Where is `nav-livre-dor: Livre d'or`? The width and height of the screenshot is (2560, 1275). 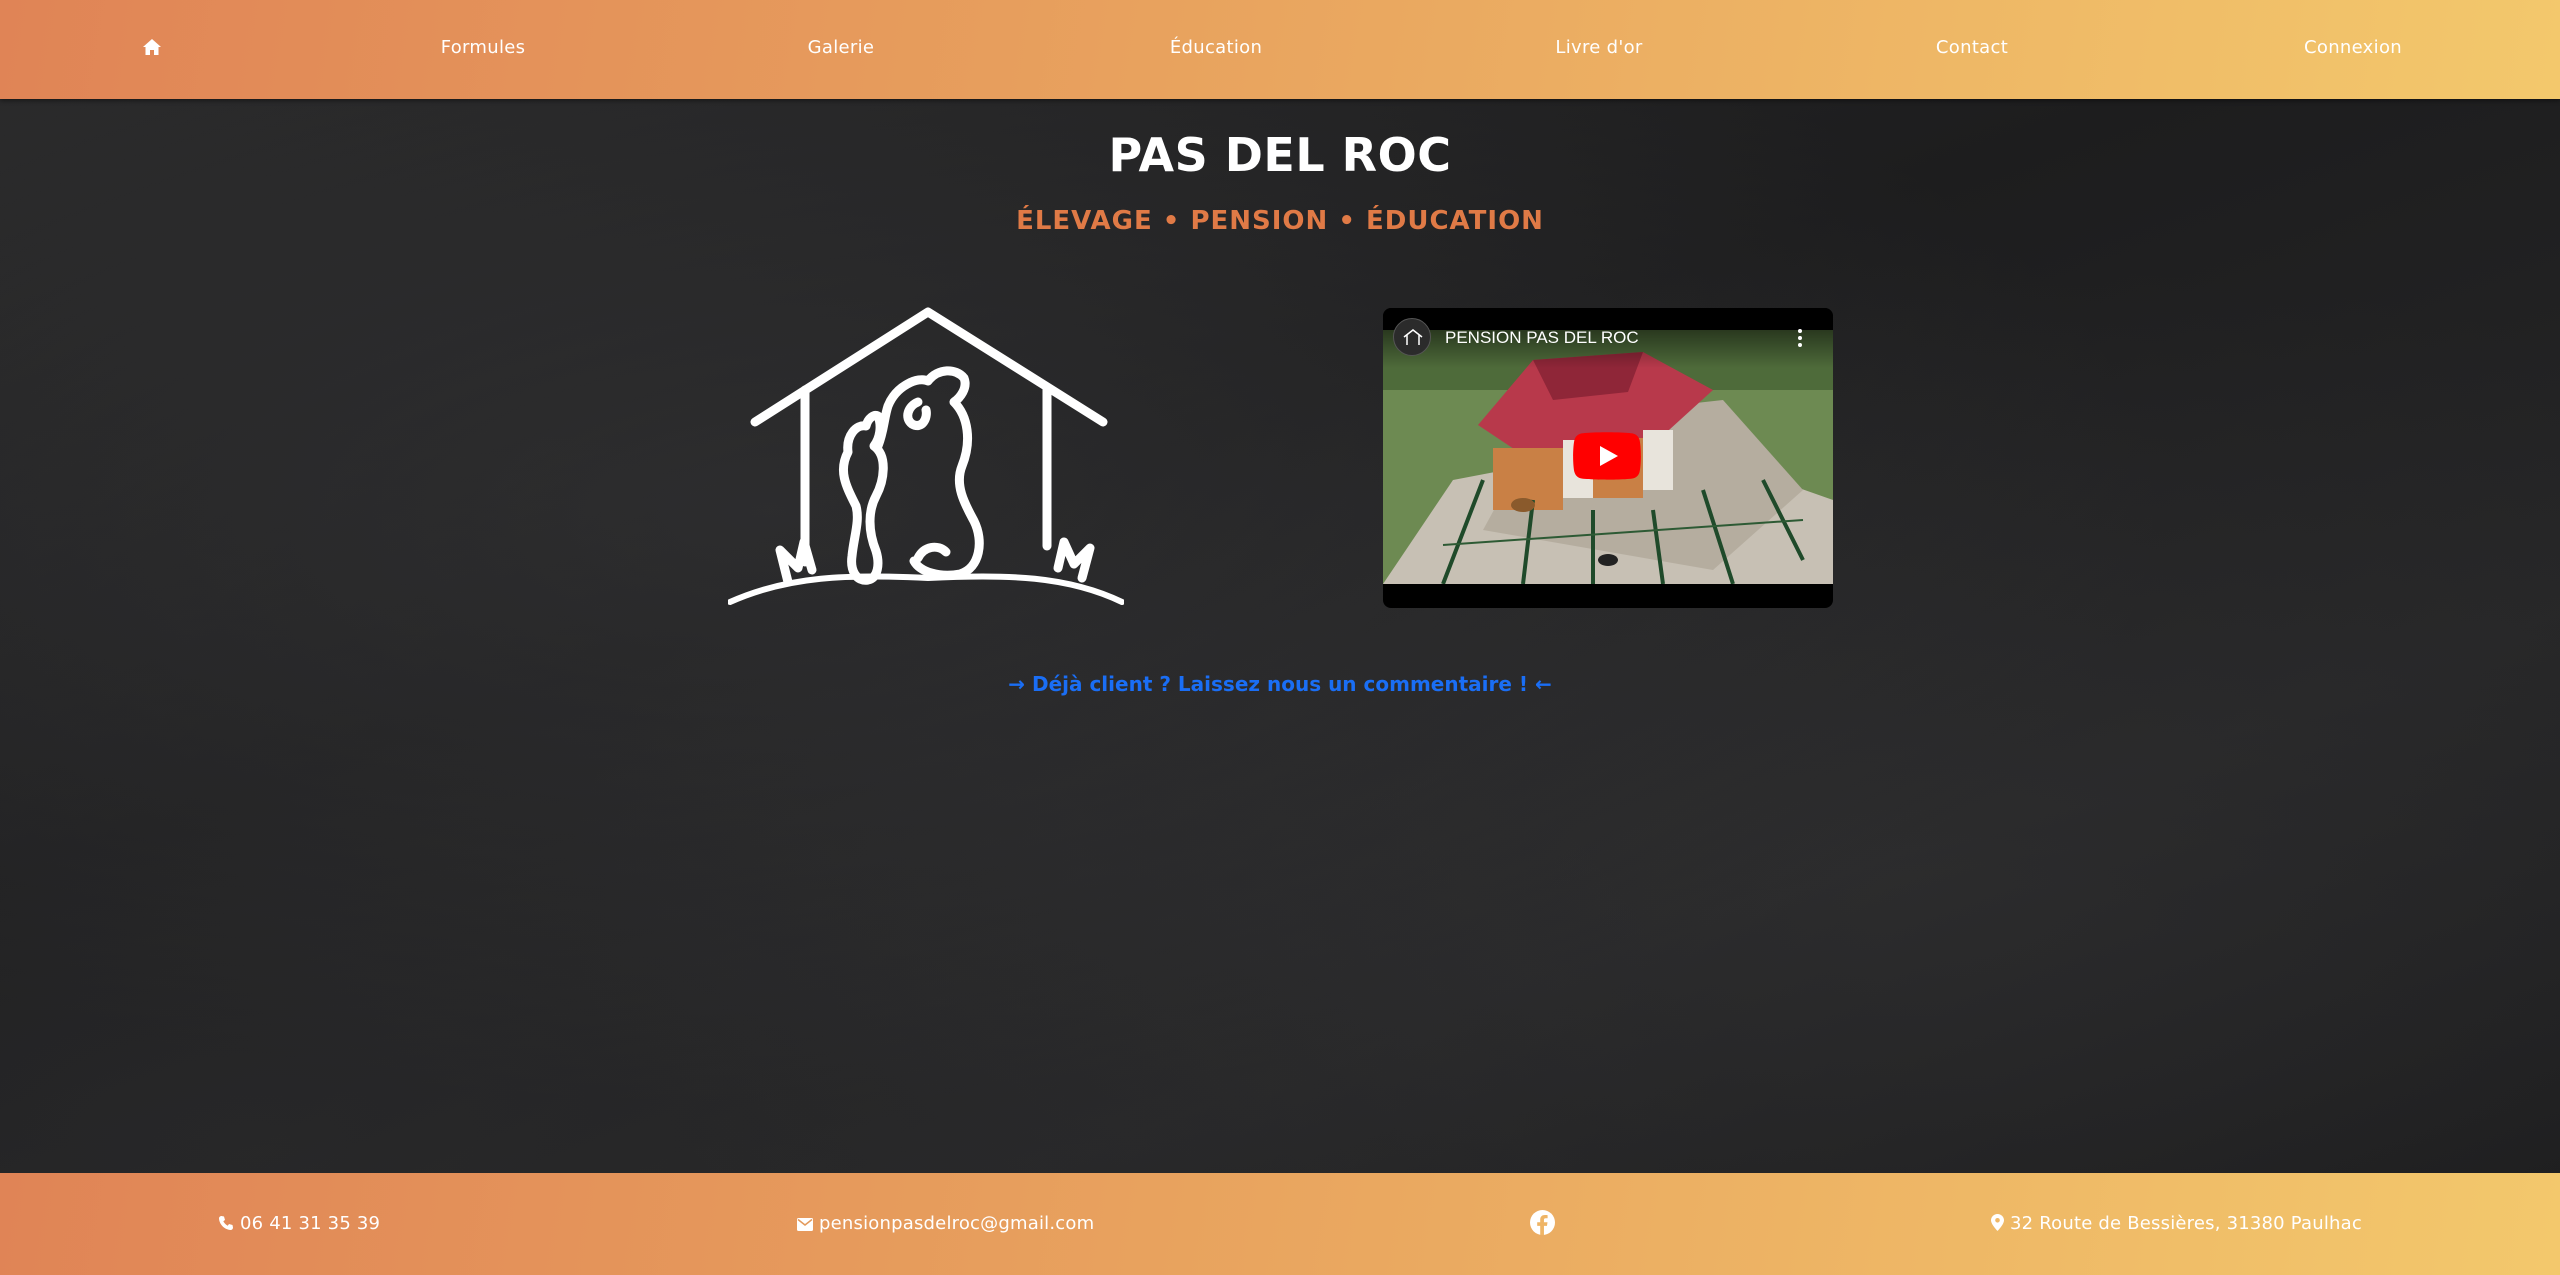
nav-livre-dor: Livre d'or is located at coordinates (1598, 49).